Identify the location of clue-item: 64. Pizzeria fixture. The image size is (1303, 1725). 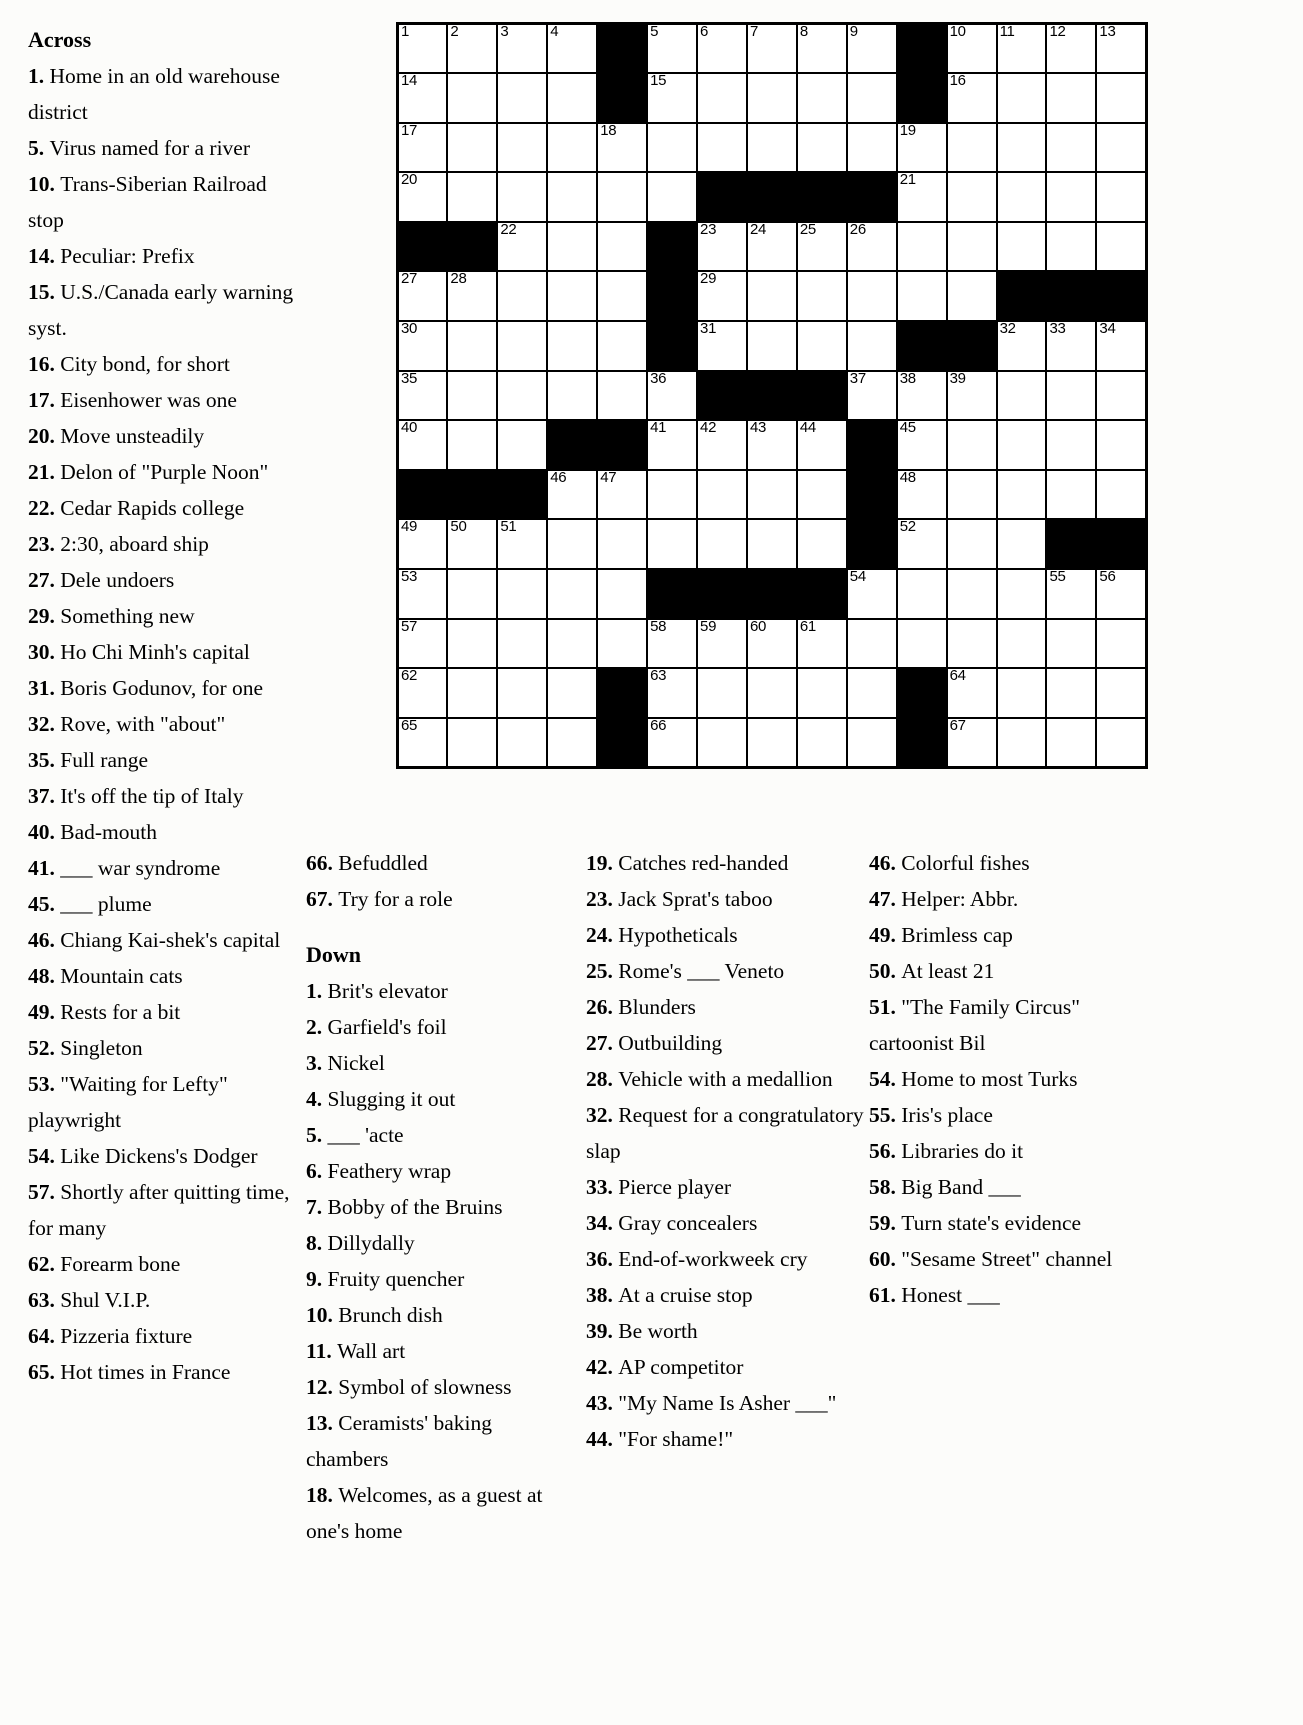
(164, 1336).